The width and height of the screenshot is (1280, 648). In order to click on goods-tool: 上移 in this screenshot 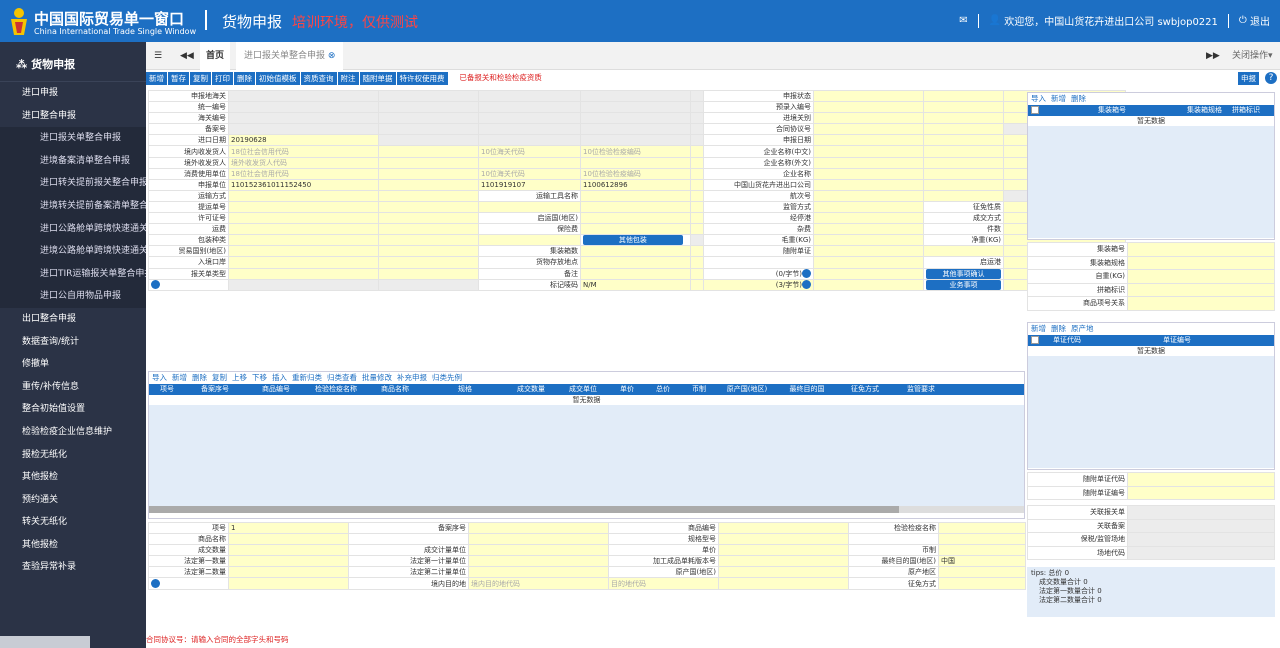, I will do `click(239, 377)`.